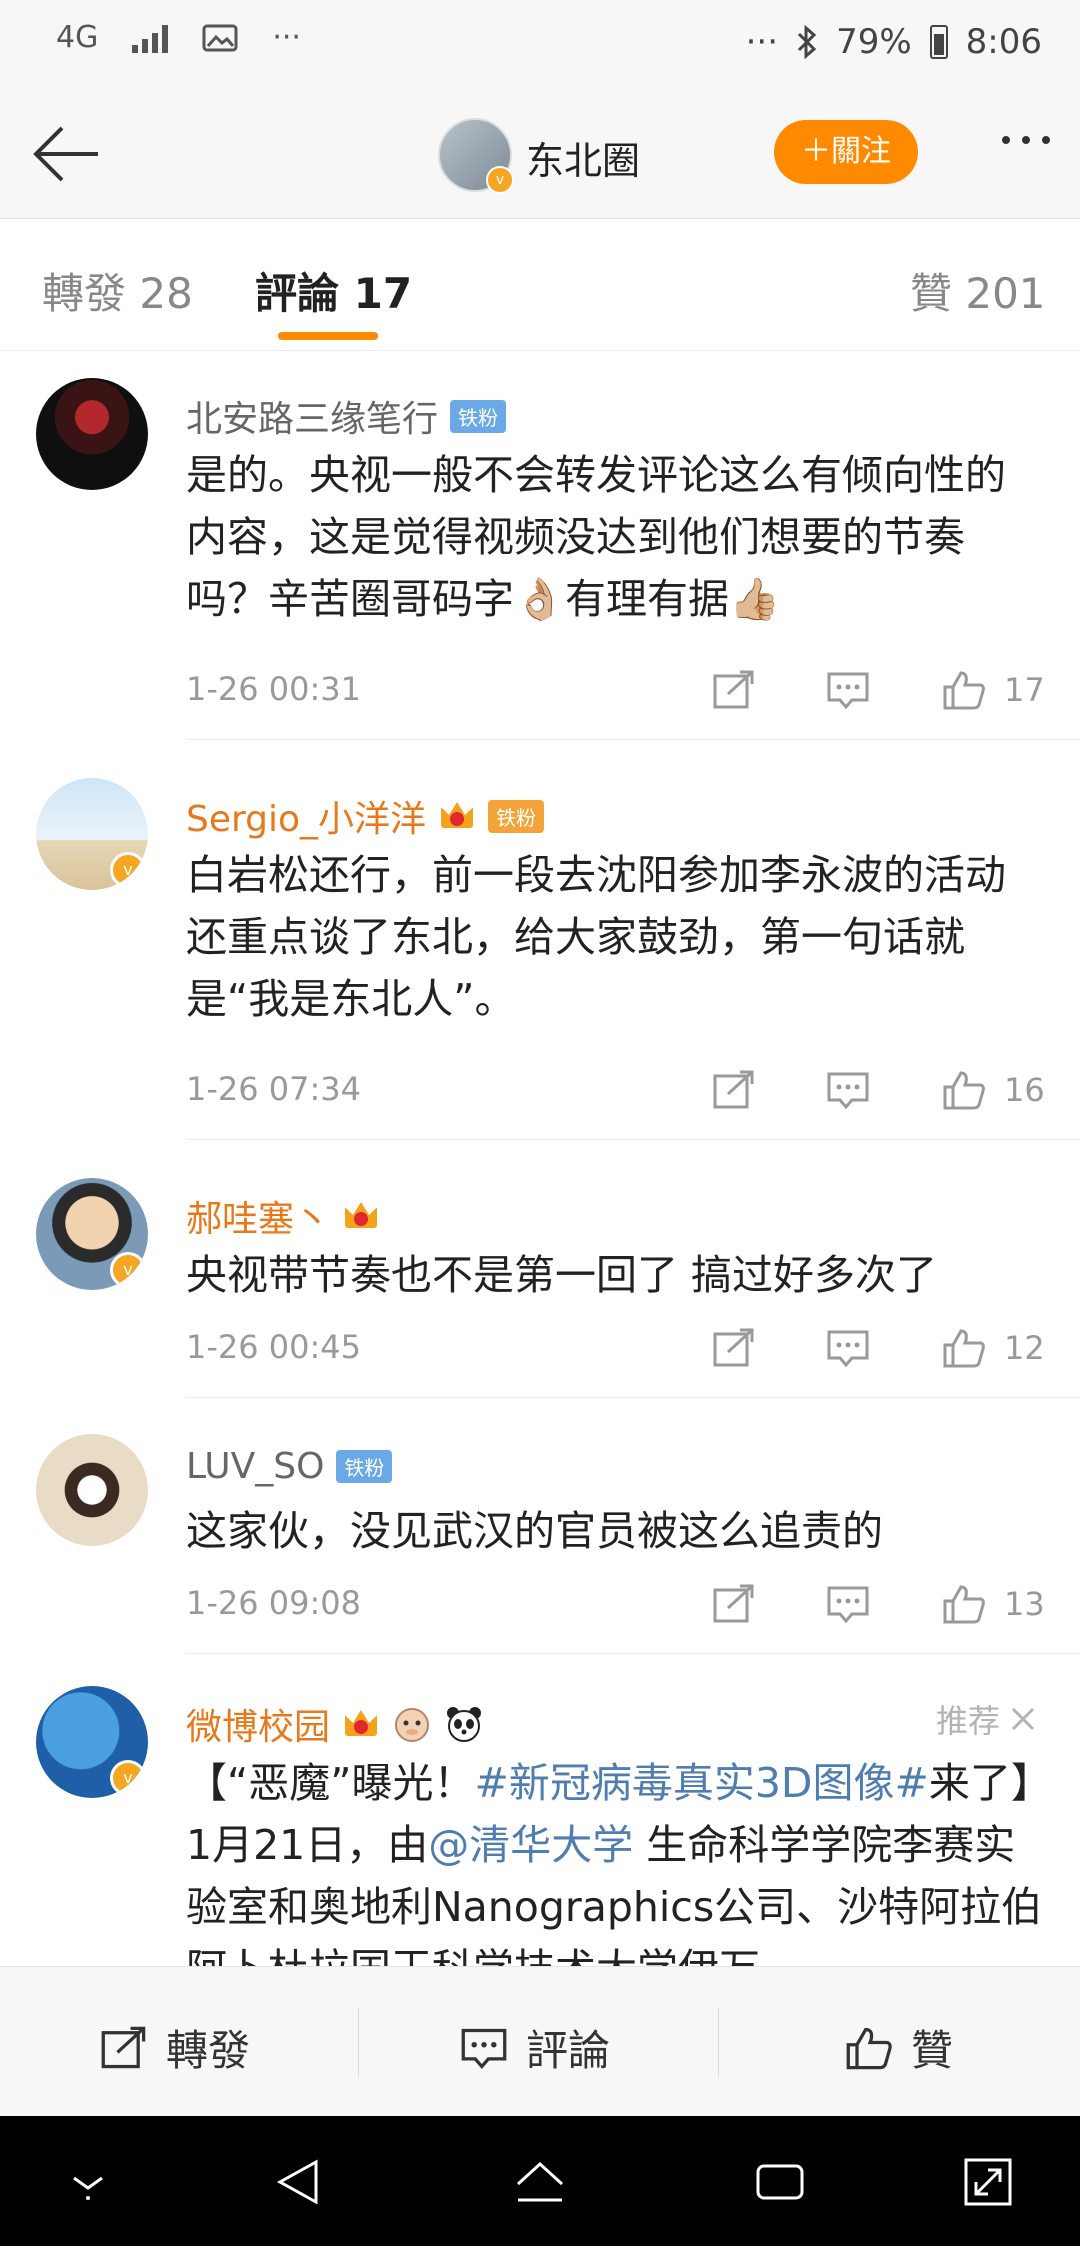 The width and height of the screenshot is (1080, 2246). I want to click on system-nav-bar, so click(540, 2181).